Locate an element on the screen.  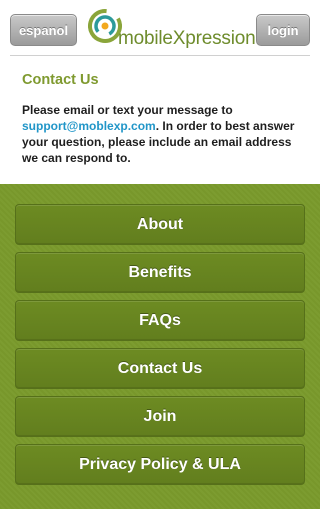
header: espanol mobileXpression login is located at coordinates (160, 28).